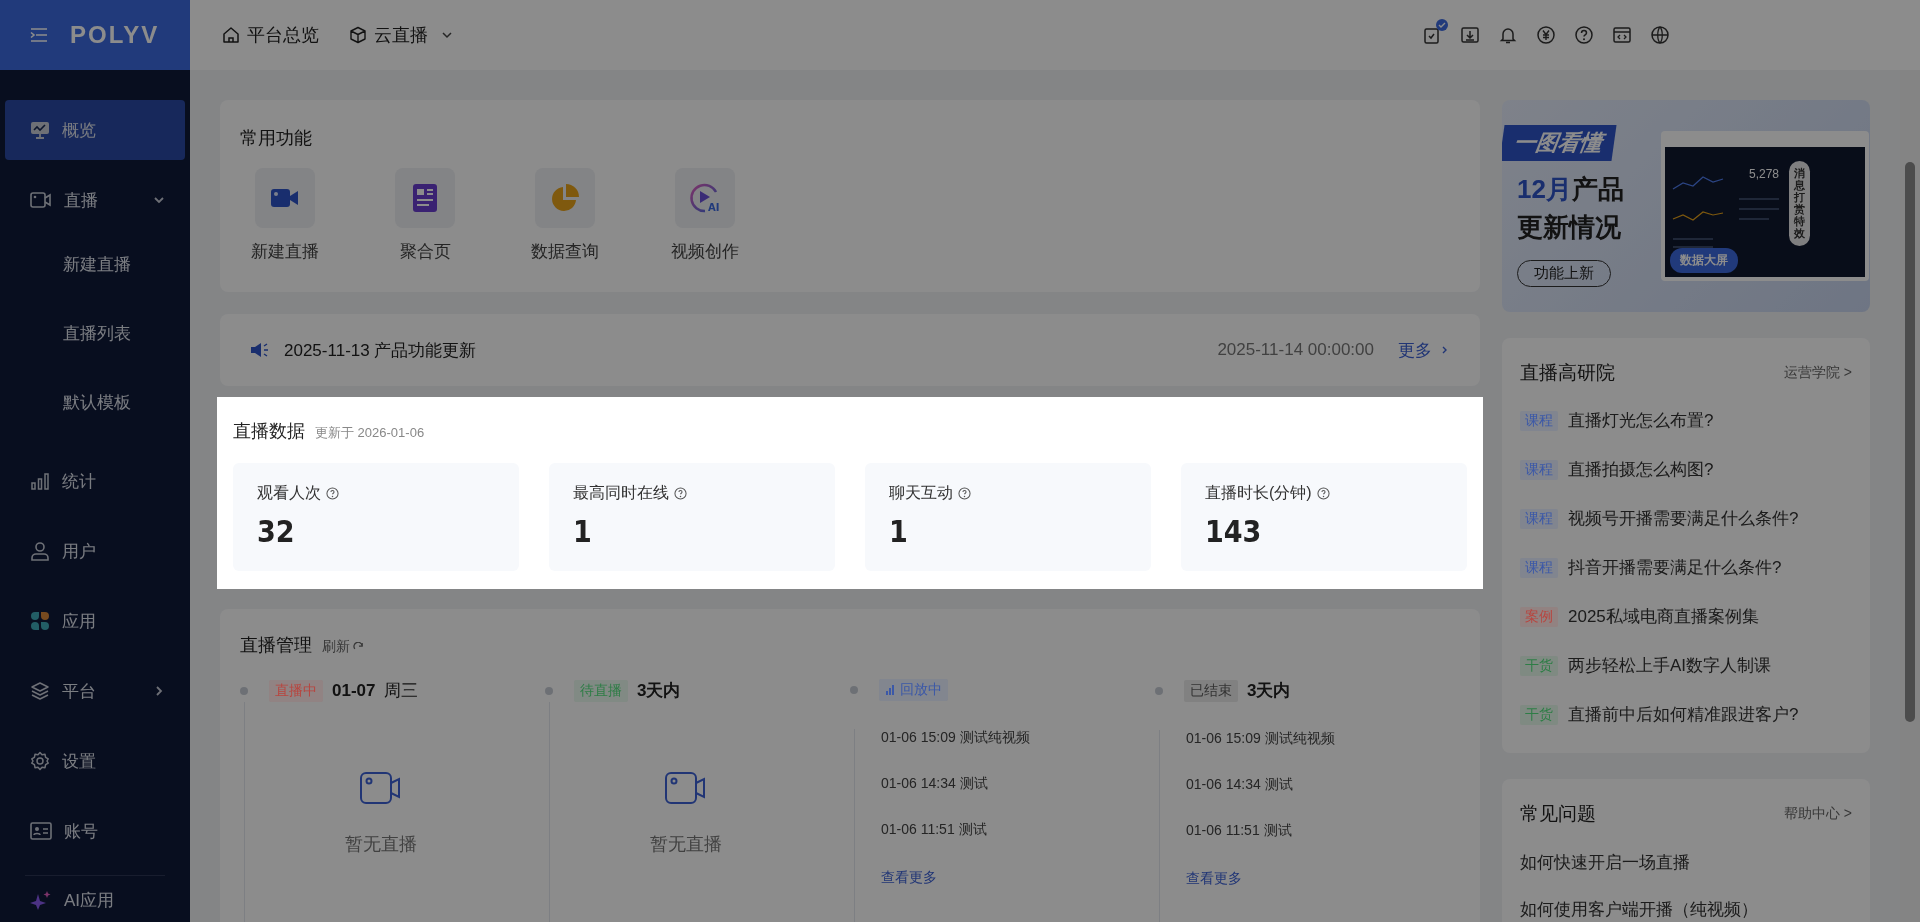 The image size is (1920, 922). I want to click on sidebar-subitem: 直播列表, so click(95, 333).